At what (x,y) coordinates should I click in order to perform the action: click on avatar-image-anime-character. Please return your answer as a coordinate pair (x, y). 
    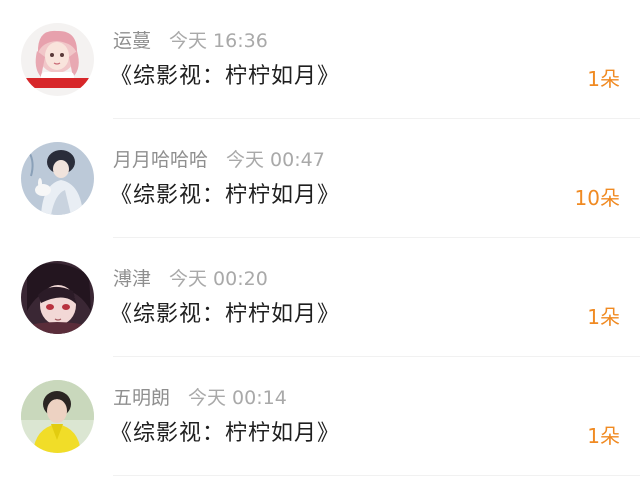
    Looking at the image, I should click on (57, 297).